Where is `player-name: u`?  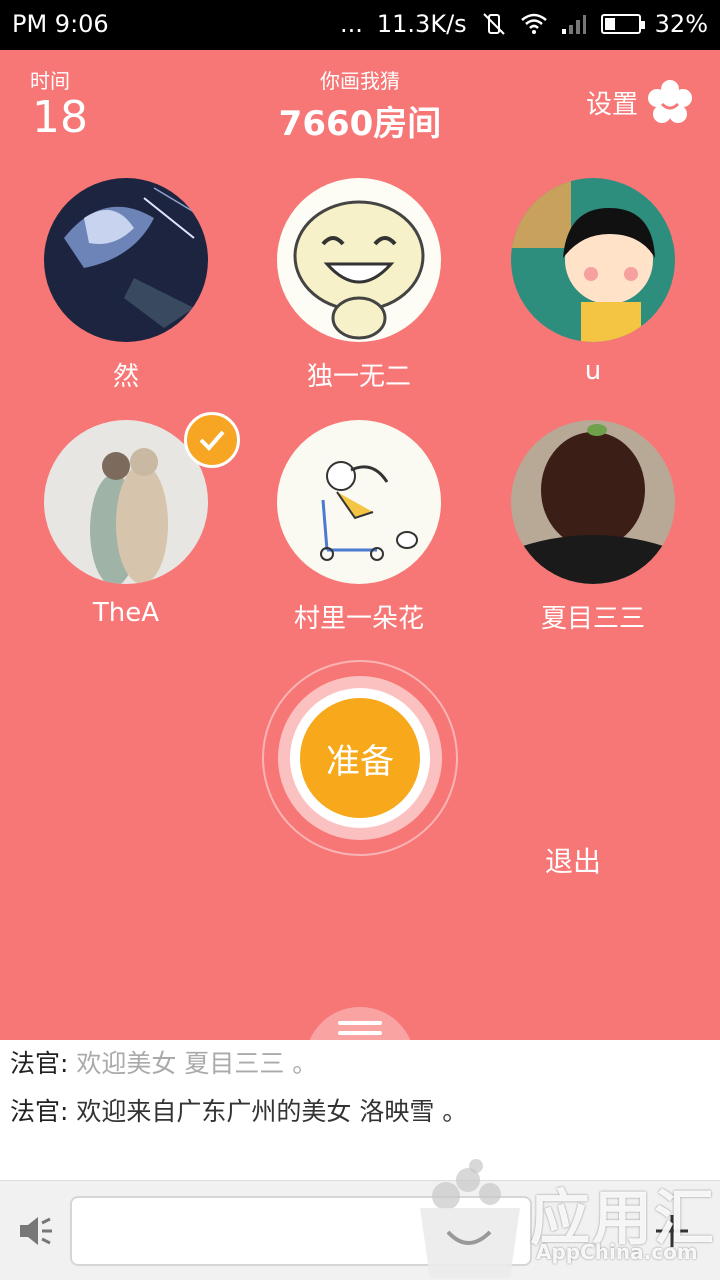
player-name: u is located at coordinates (593, 371).